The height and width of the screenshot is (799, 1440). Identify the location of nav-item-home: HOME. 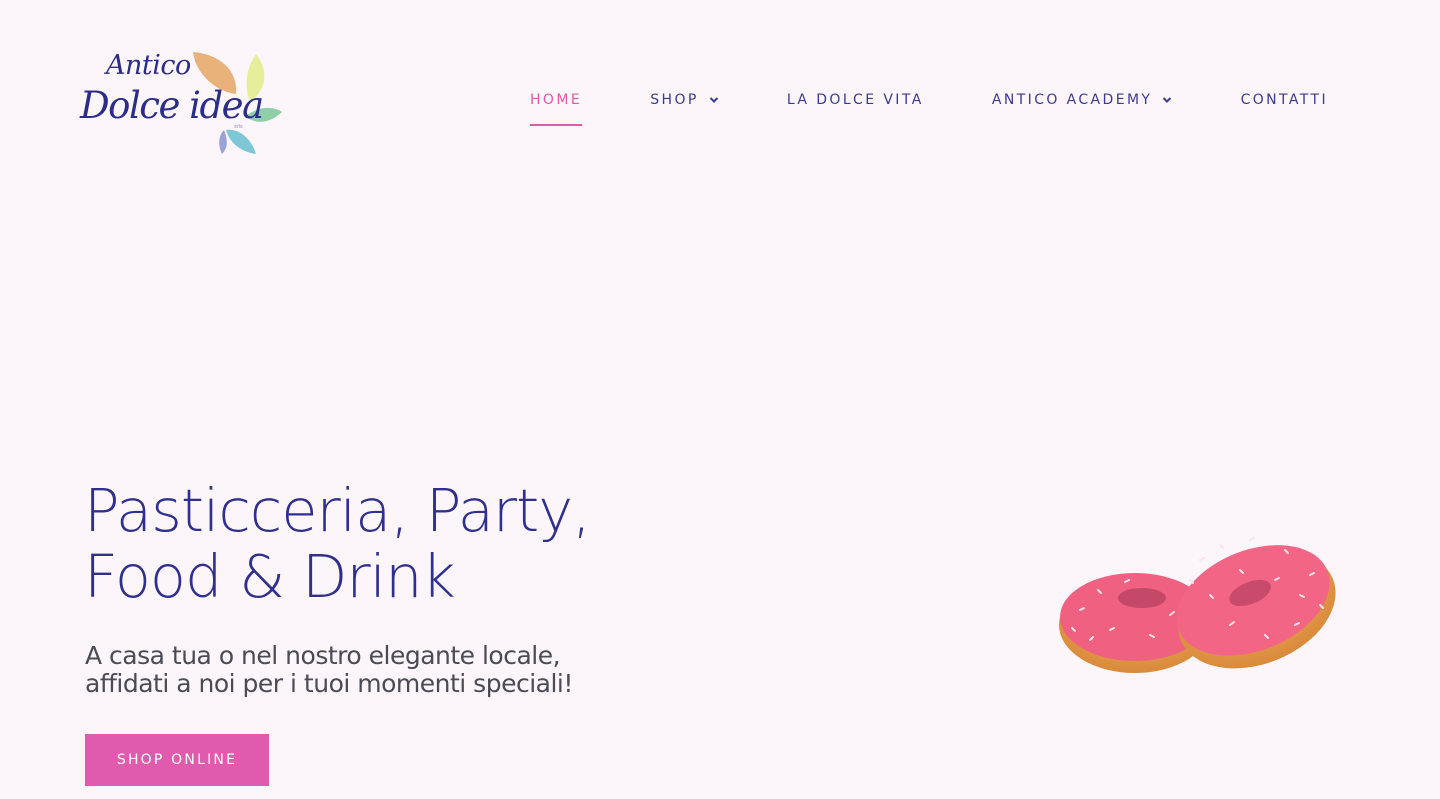
(556, 109).